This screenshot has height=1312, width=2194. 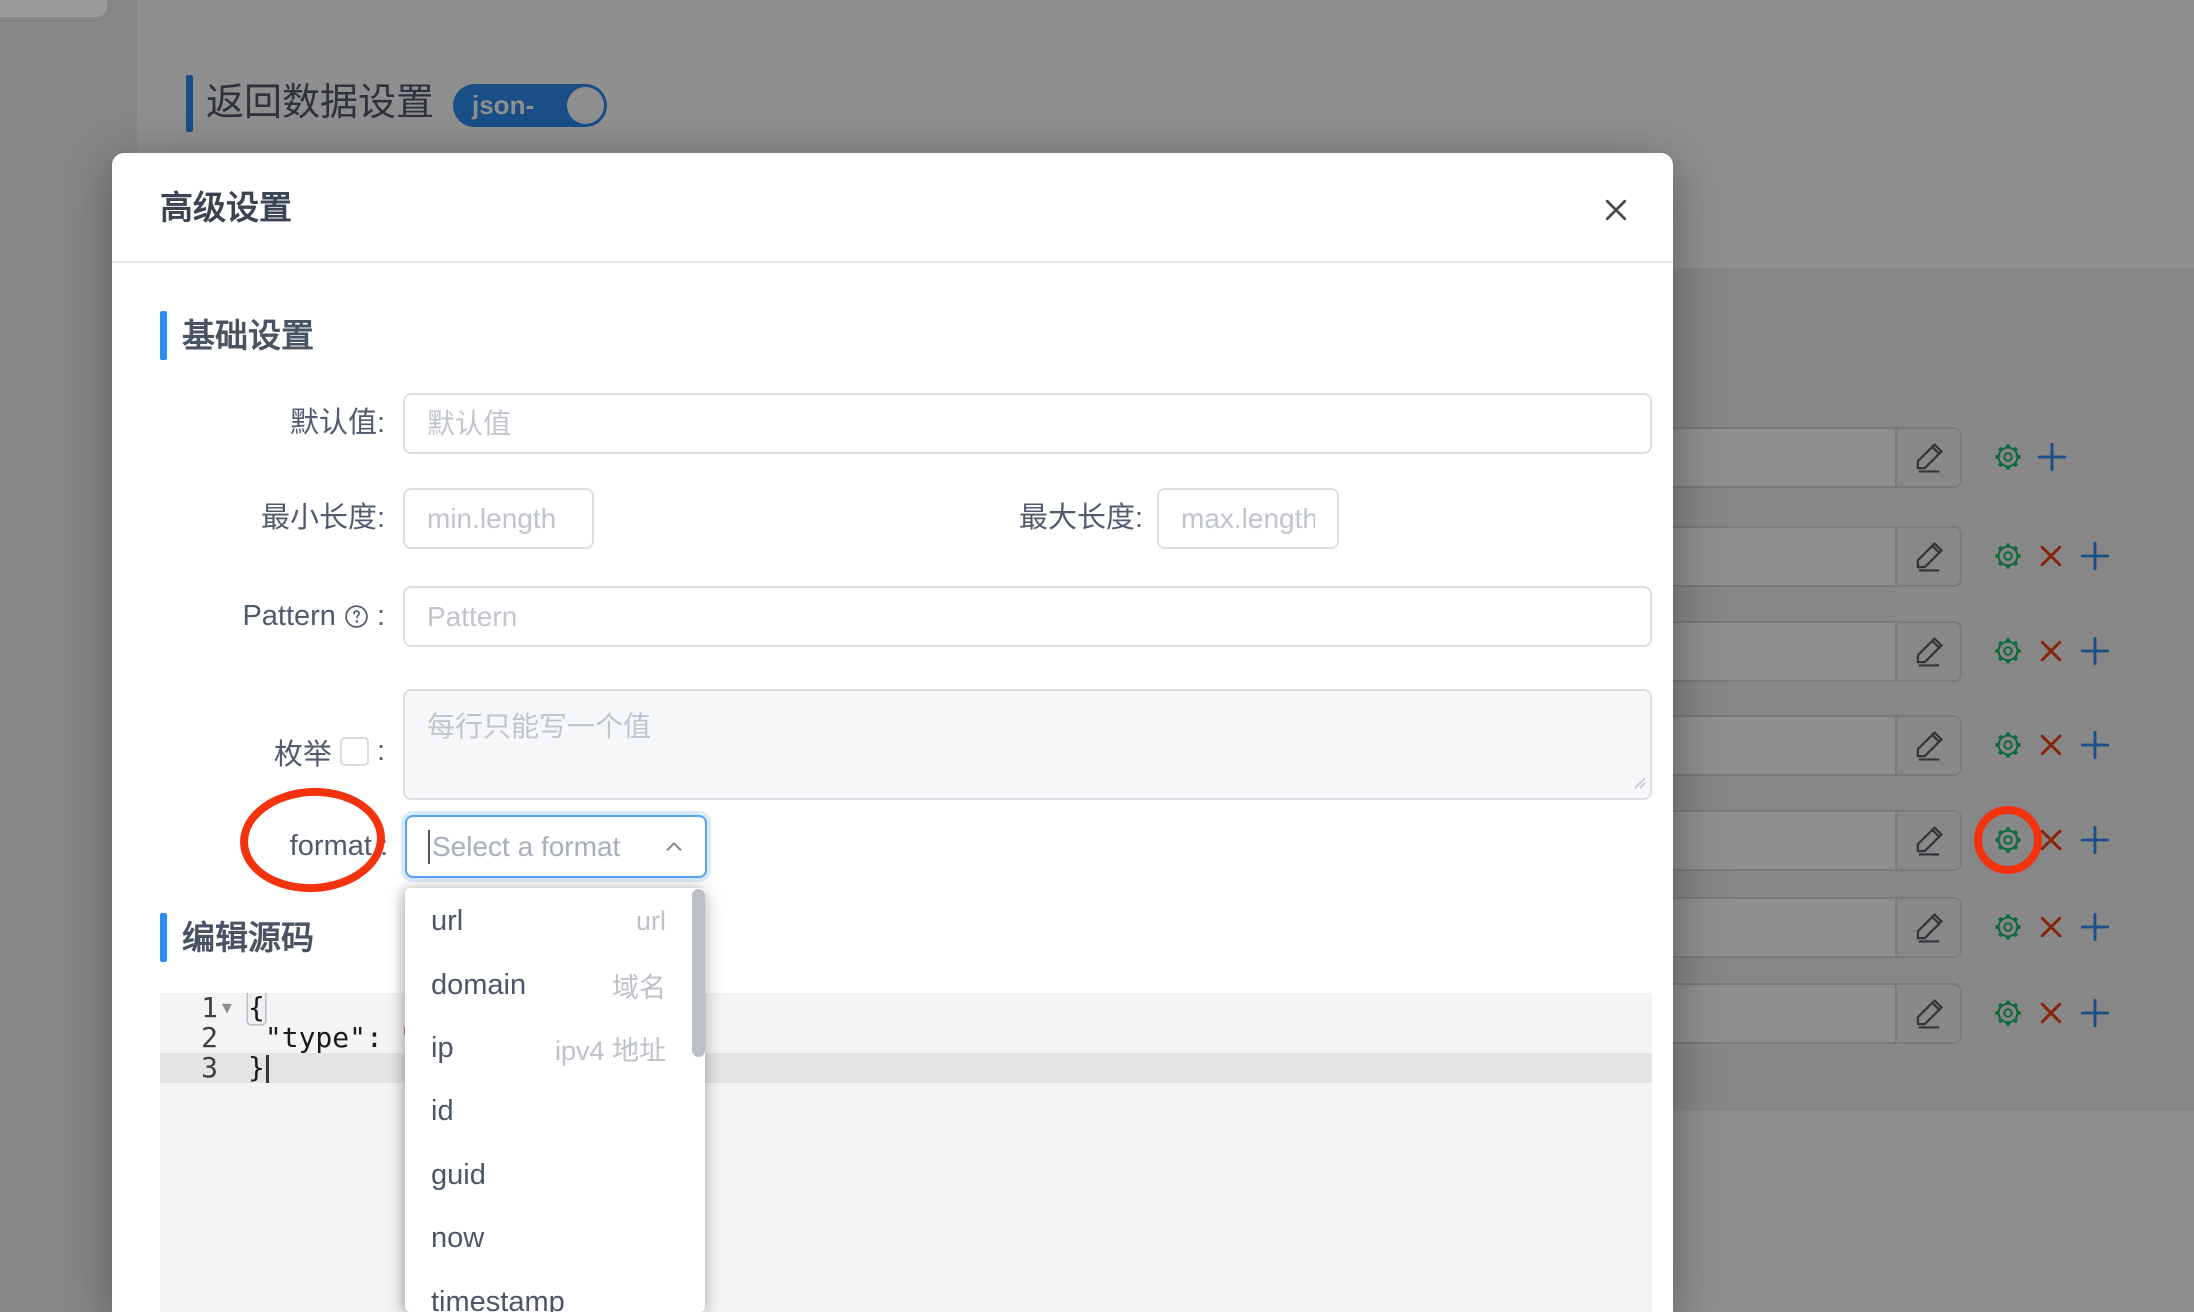 I want to click on default-value-label: 默认值:, so click(x=337, y=423).